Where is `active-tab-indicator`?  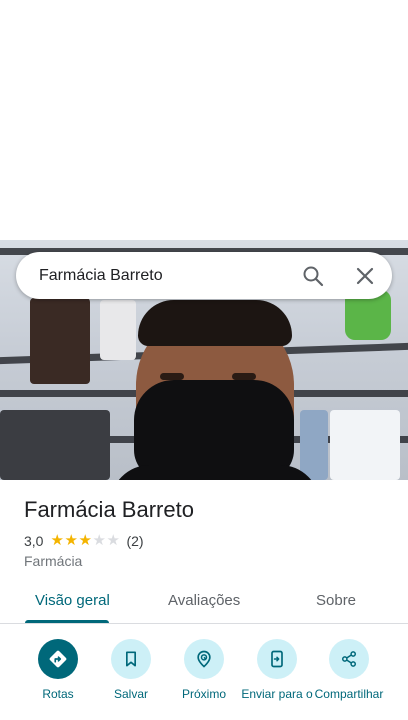
active-tab-indicator is located at coordinates (67, 621).